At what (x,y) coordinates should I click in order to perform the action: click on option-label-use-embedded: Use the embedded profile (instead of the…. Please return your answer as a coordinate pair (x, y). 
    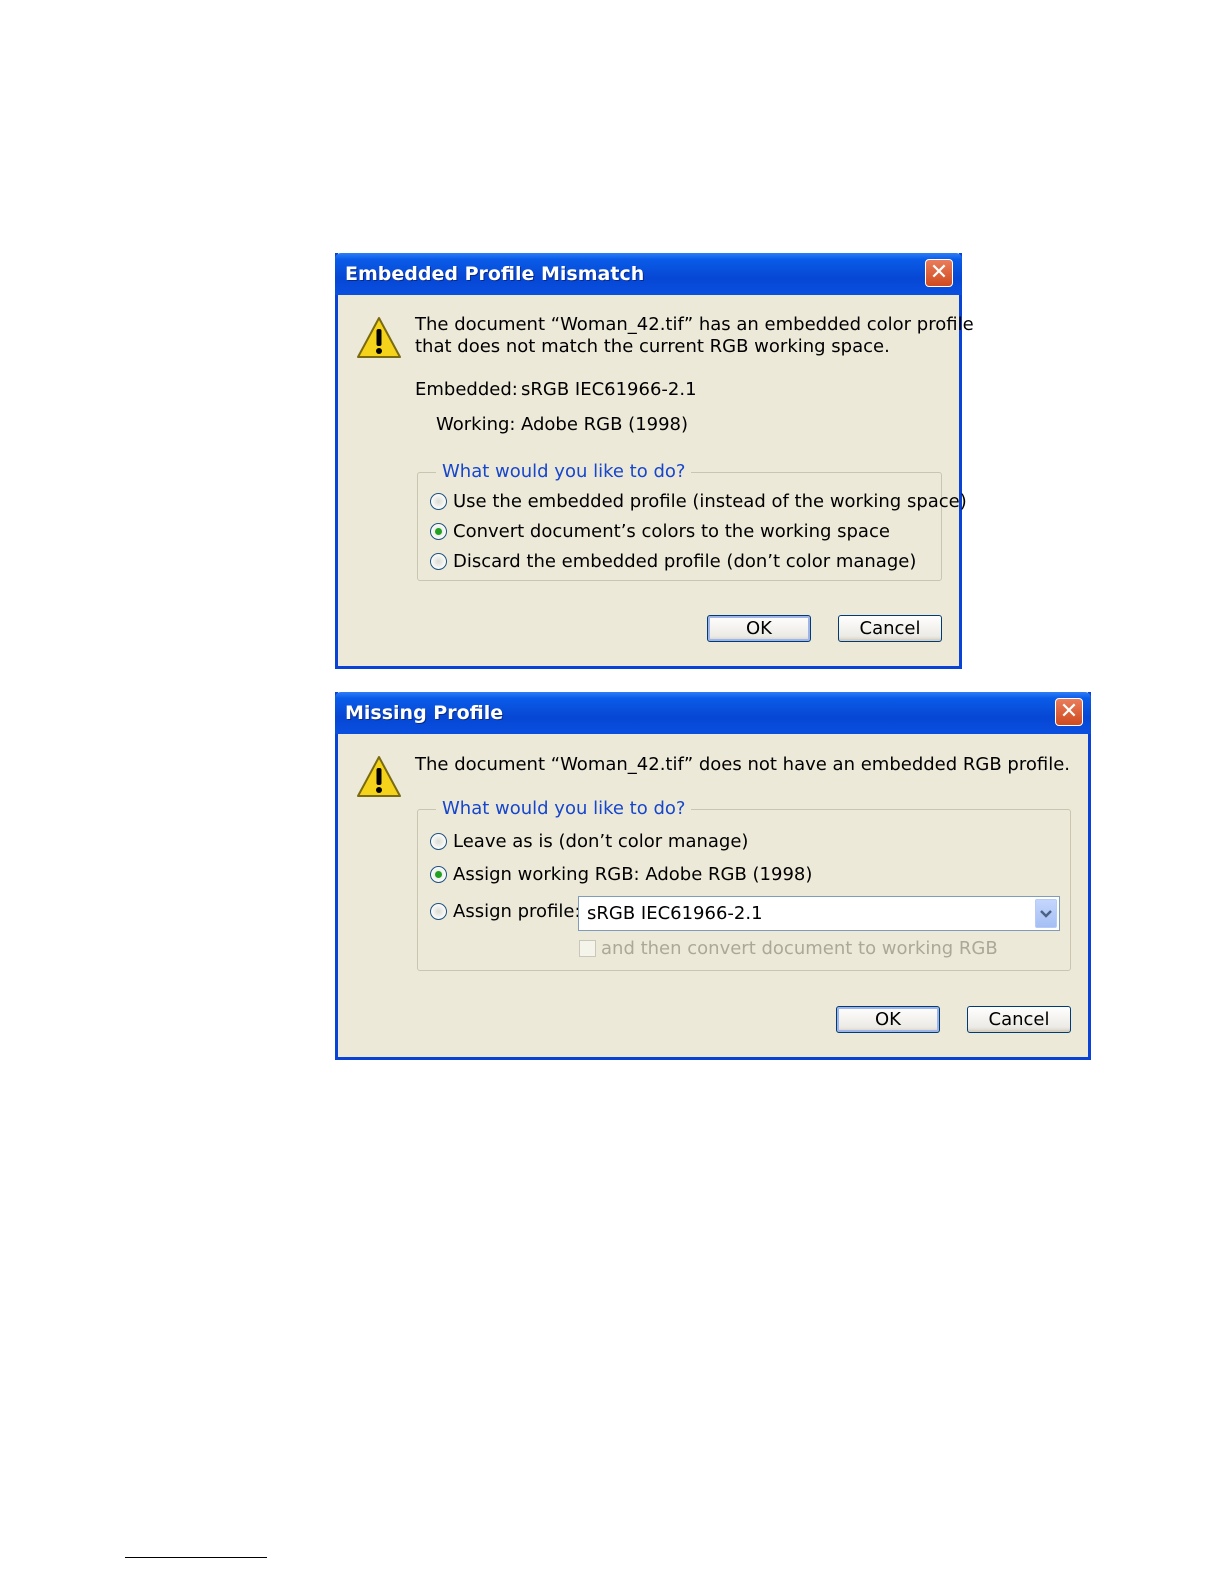
    Looking at the image, I should click on (710, 501).